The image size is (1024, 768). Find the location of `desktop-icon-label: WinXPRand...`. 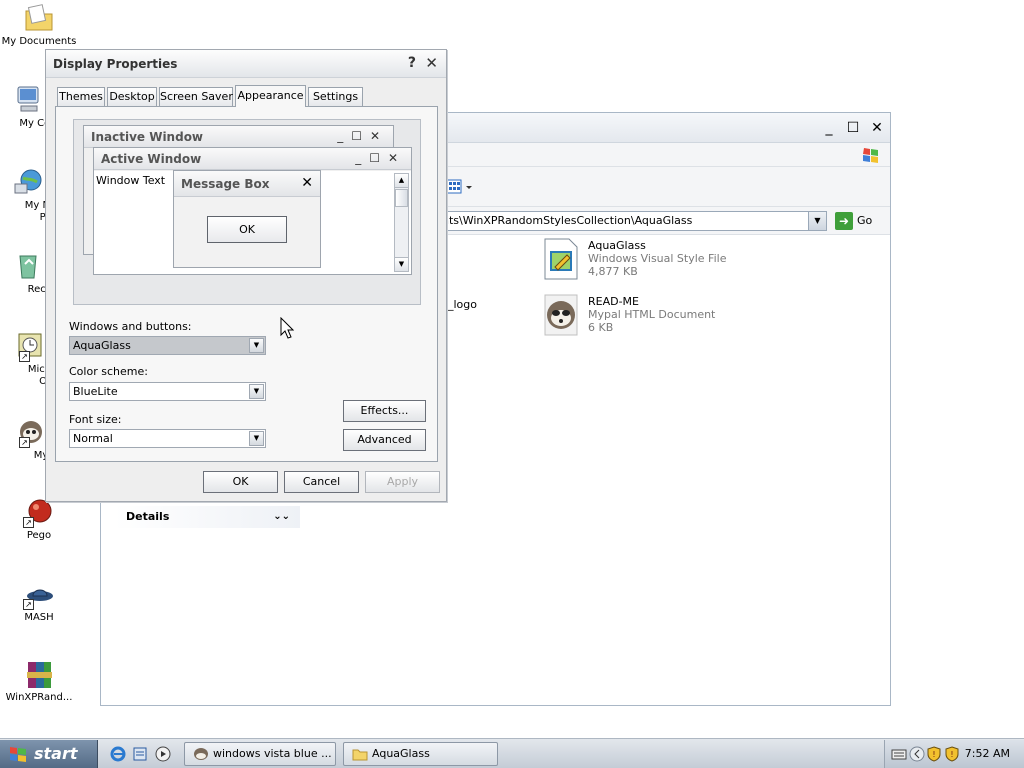

desktop-icon-label: WinXPRand... is located at coordinates (39, 697).